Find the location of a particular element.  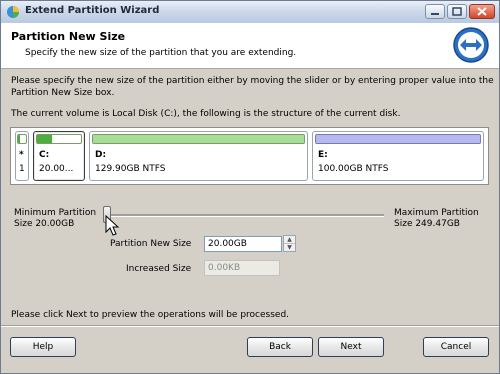

help-button: Help is located at coordinates (43, 347).